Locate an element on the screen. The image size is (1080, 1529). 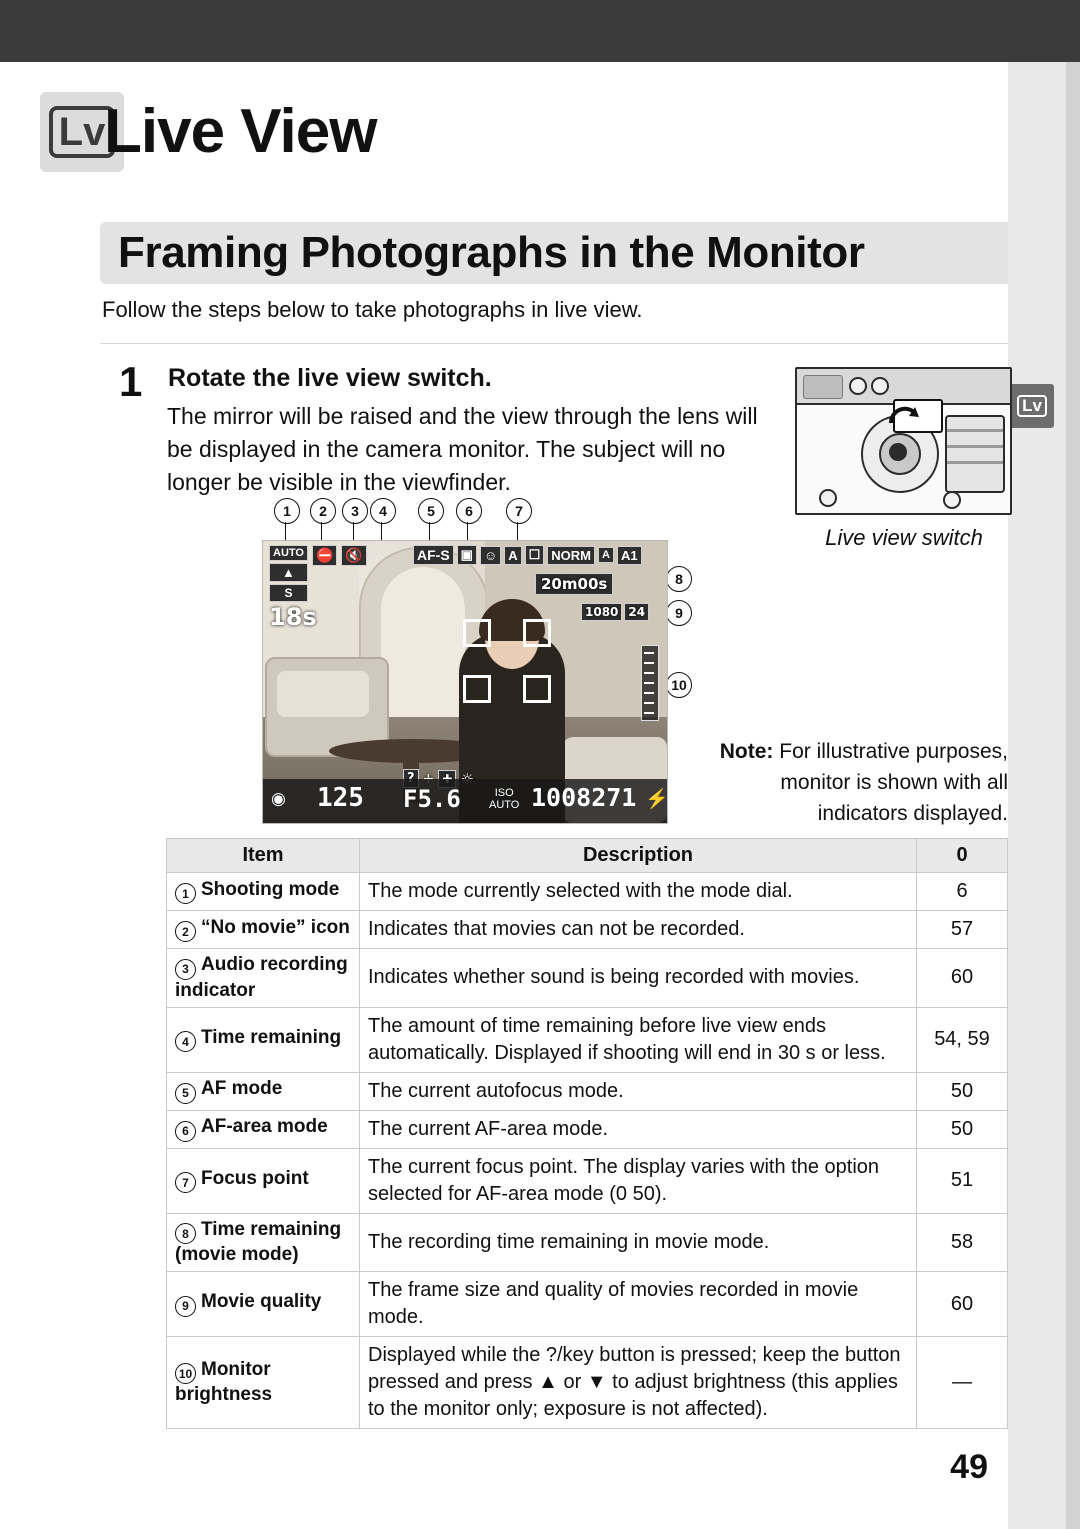
osd-top-left-cluster: AUTO ▲ S ⛔ 🔇 is located at coordinates (318, 573).